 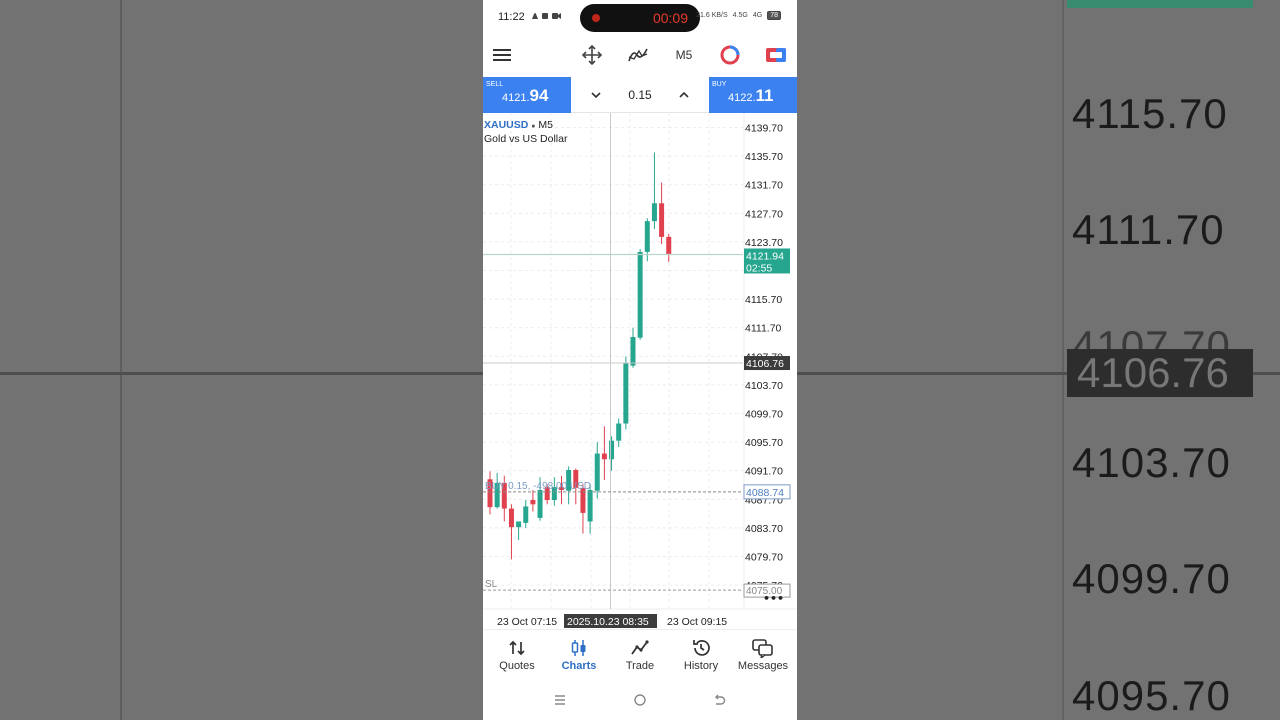 I want to click on back-button, so click(x=719, y=702).